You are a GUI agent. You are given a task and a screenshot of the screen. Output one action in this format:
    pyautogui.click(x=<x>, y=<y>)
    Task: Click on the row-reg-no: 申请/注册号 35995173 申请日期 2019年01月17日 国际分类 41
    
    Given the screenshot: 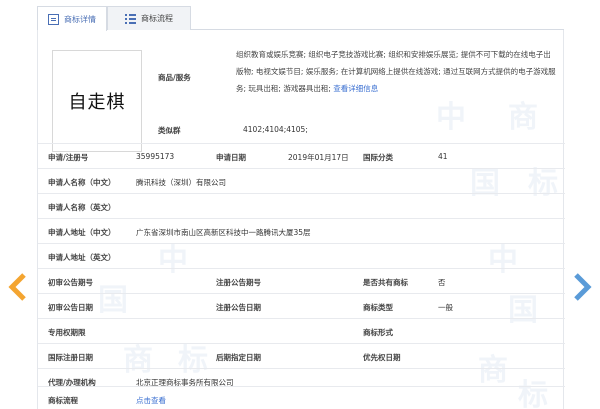 What is the action you would take?
    pyautogui.click(x=301, y=155)
    